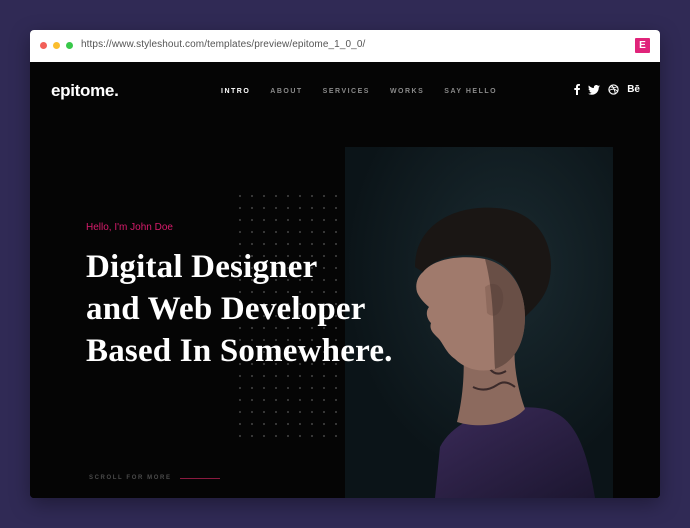 The image size is (690, 528). I want to click on headline-line-3: Based In Somewhere., so click(239, 351).